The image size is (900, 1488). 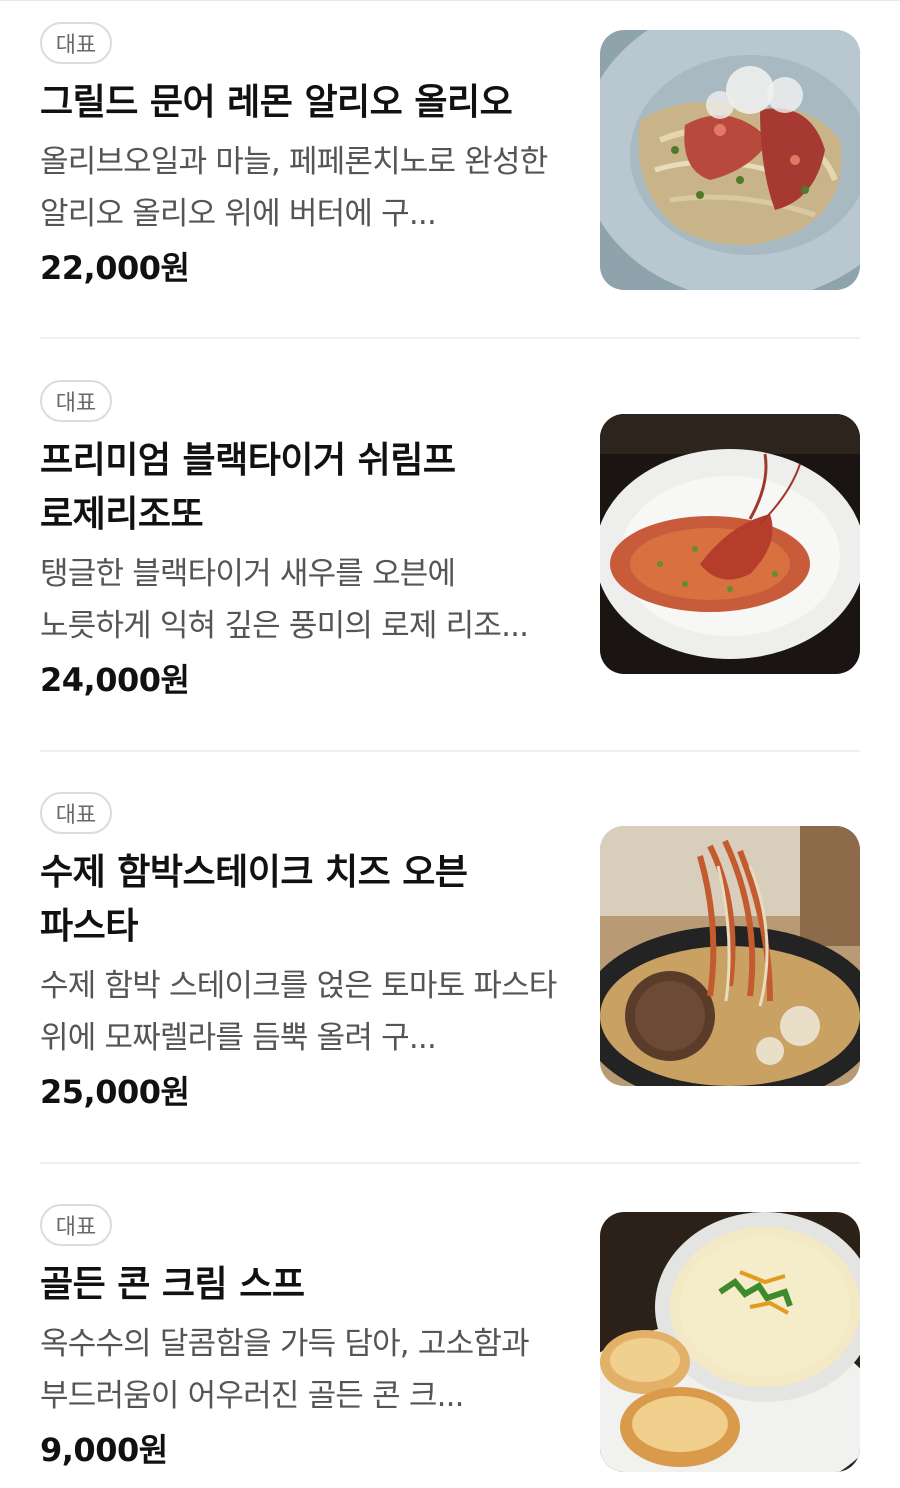 I want to click on menu-item-name: 수제 함박스테이크 치즈 오븐 파스타, so click(x=254, y=899).